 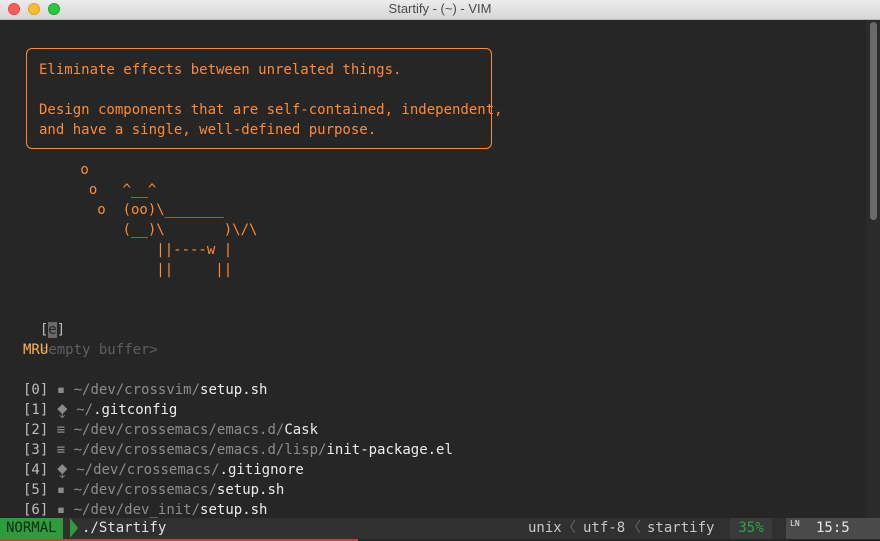 What do you see at coordinates (35, 430) in the screenshot?
I see `mru-index: [2]` at bounding box center [35, 430].